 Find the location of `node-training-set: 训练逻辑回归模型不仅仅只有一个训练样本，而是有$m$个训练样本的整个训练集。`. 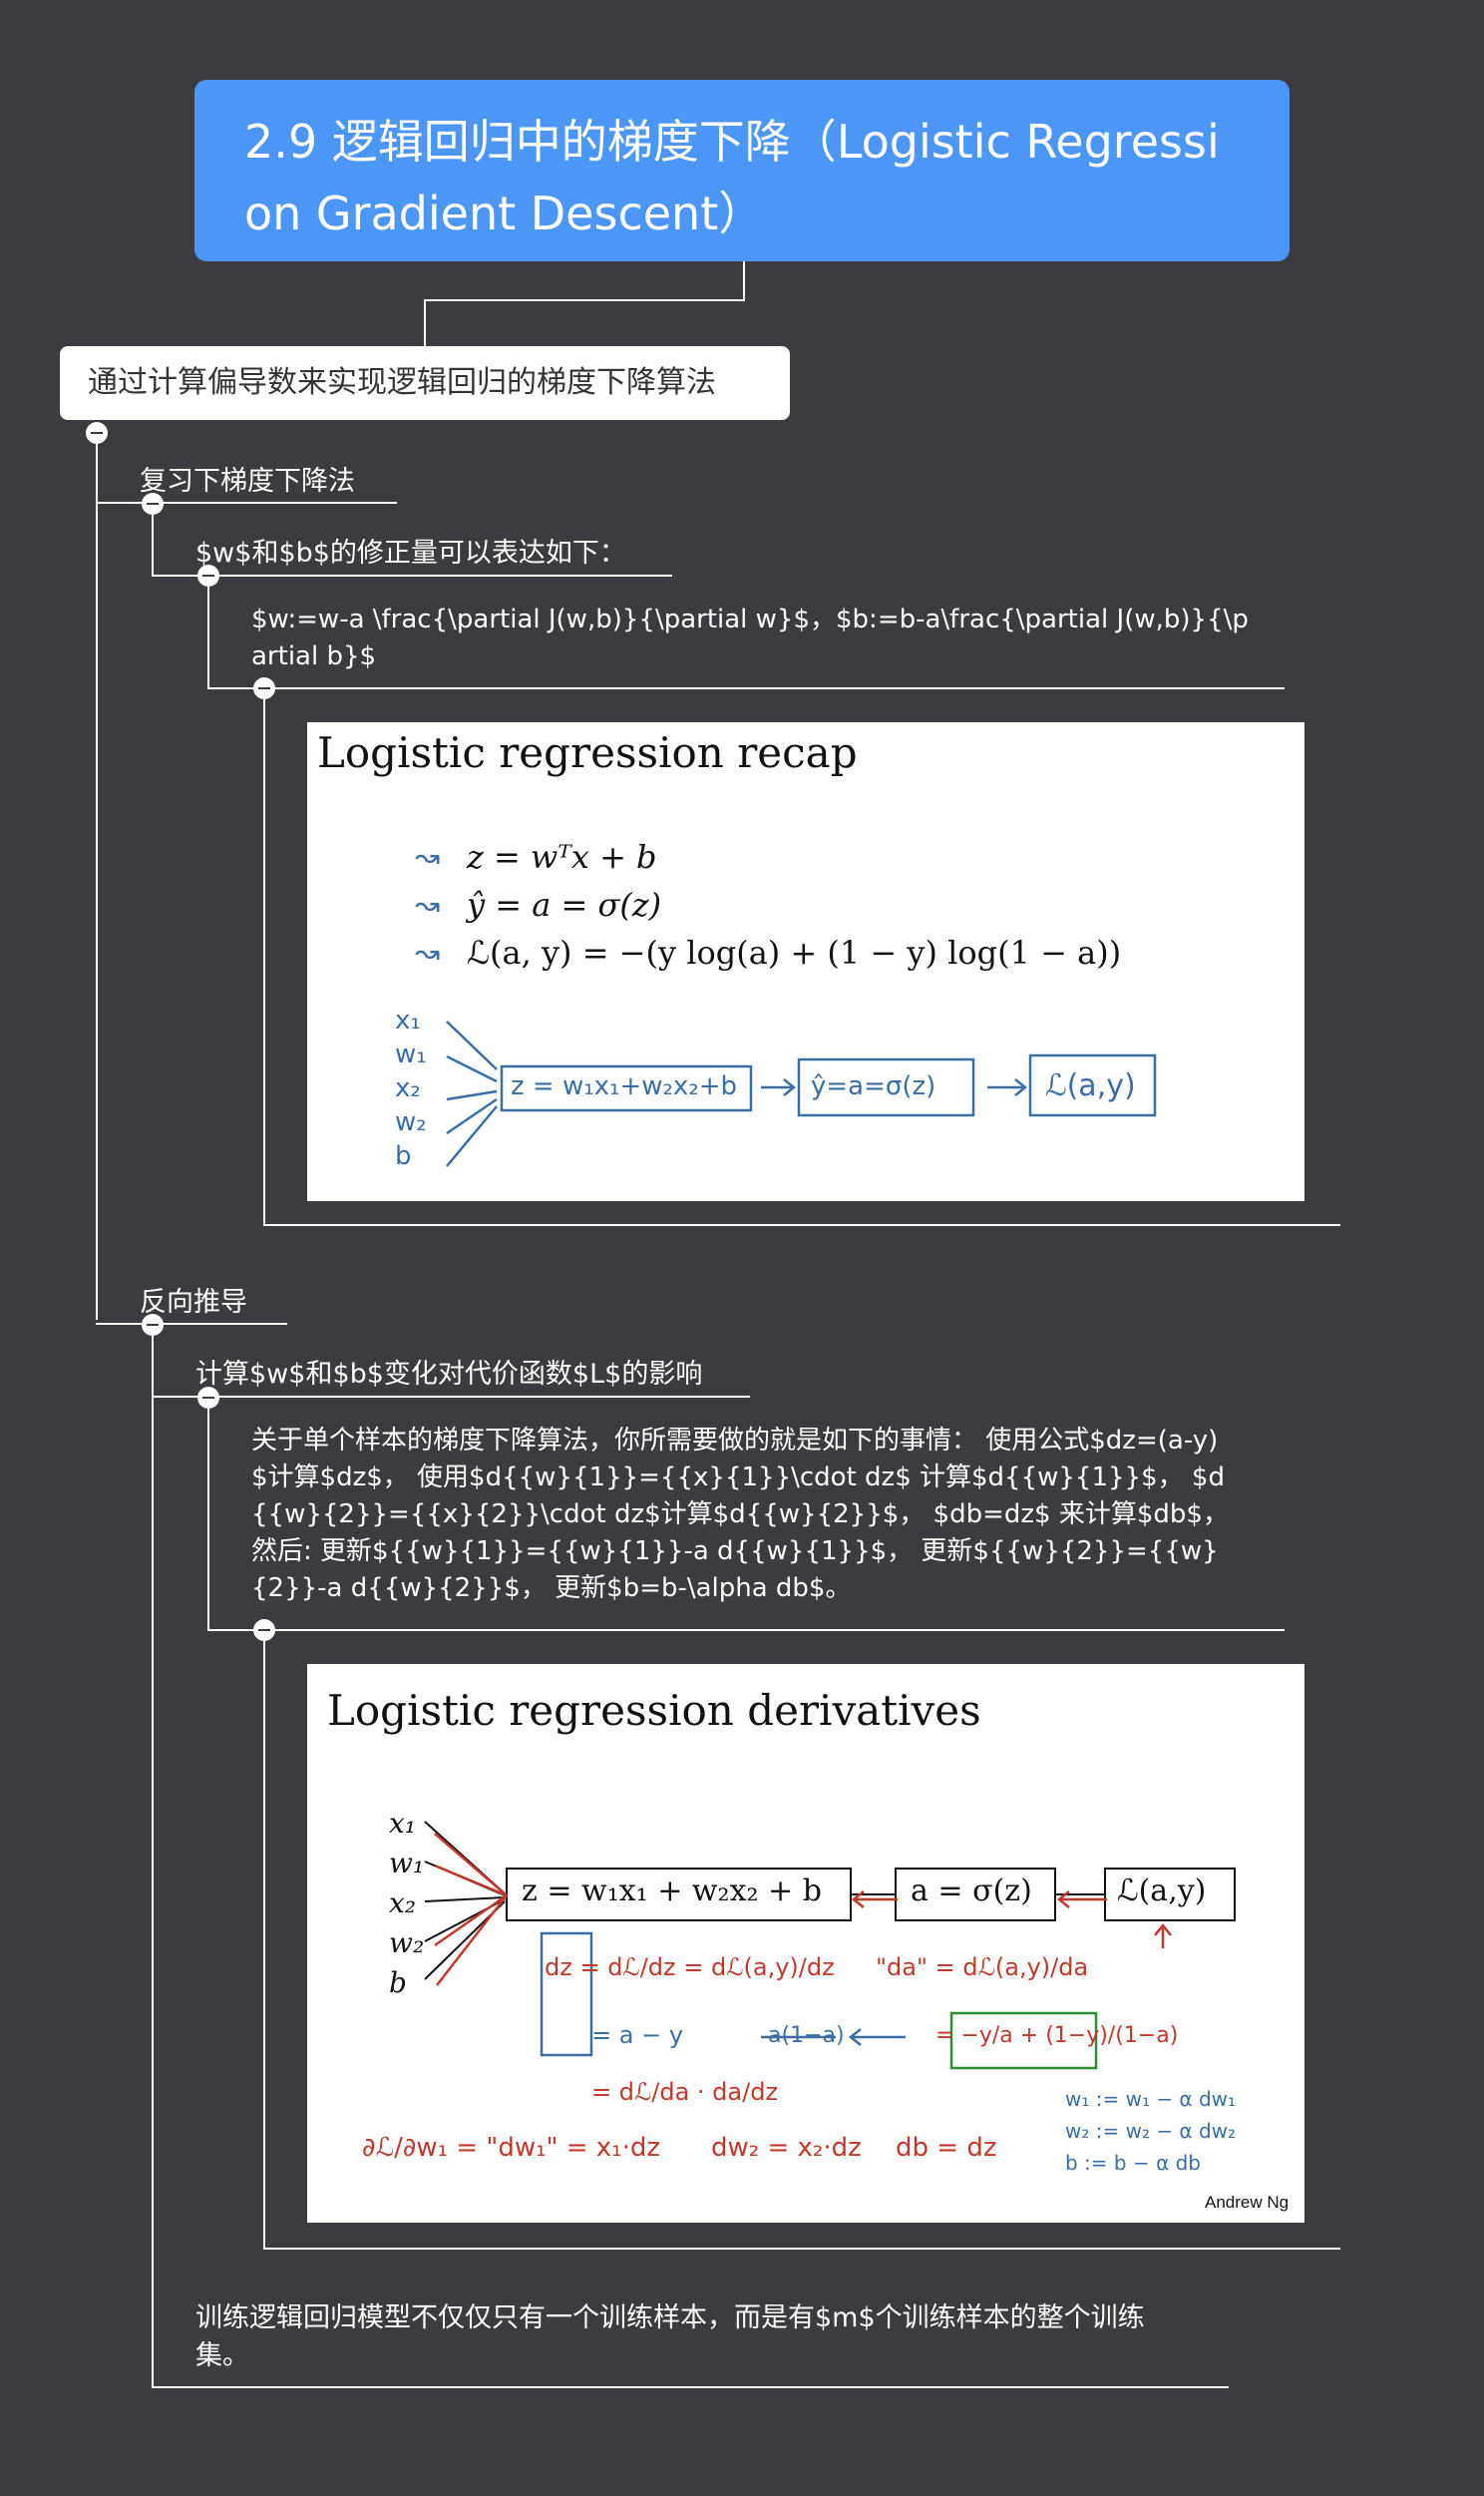

node-training-set: 训练逻辑回归模型不仅仅只有一个训练样本，而是有$m$个训练样本的整个训练集。 is located at coordinates (694, 2337).